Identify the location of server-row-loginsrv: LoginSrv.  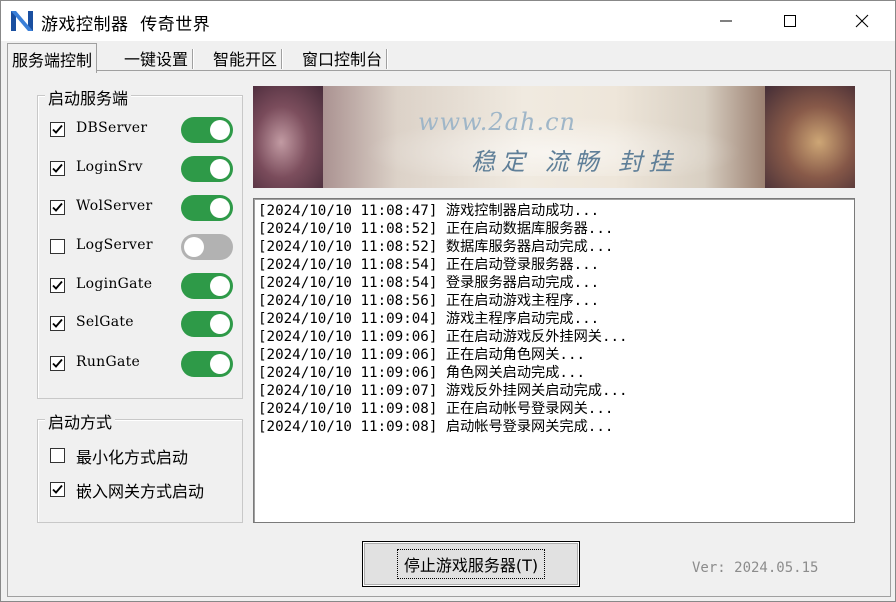
(142, 169).